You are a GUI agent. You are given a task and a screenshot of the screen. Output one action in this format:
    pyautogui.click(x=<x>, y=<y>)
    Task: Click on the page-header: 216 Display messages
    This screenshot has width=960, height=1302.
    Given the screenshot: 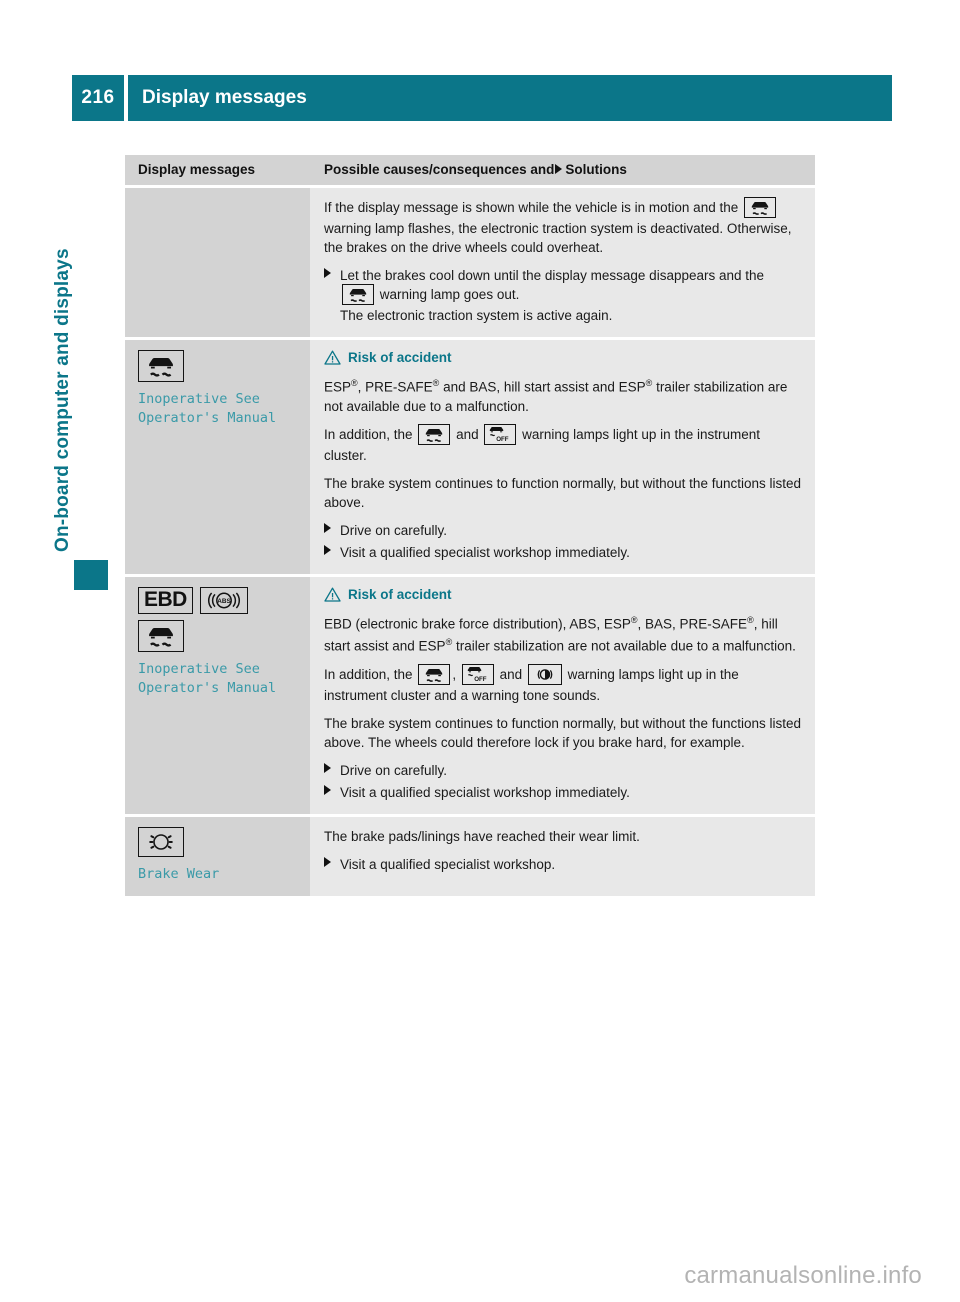 What is the action you would take?
    pyautogui.click(x=482, y=98)
    